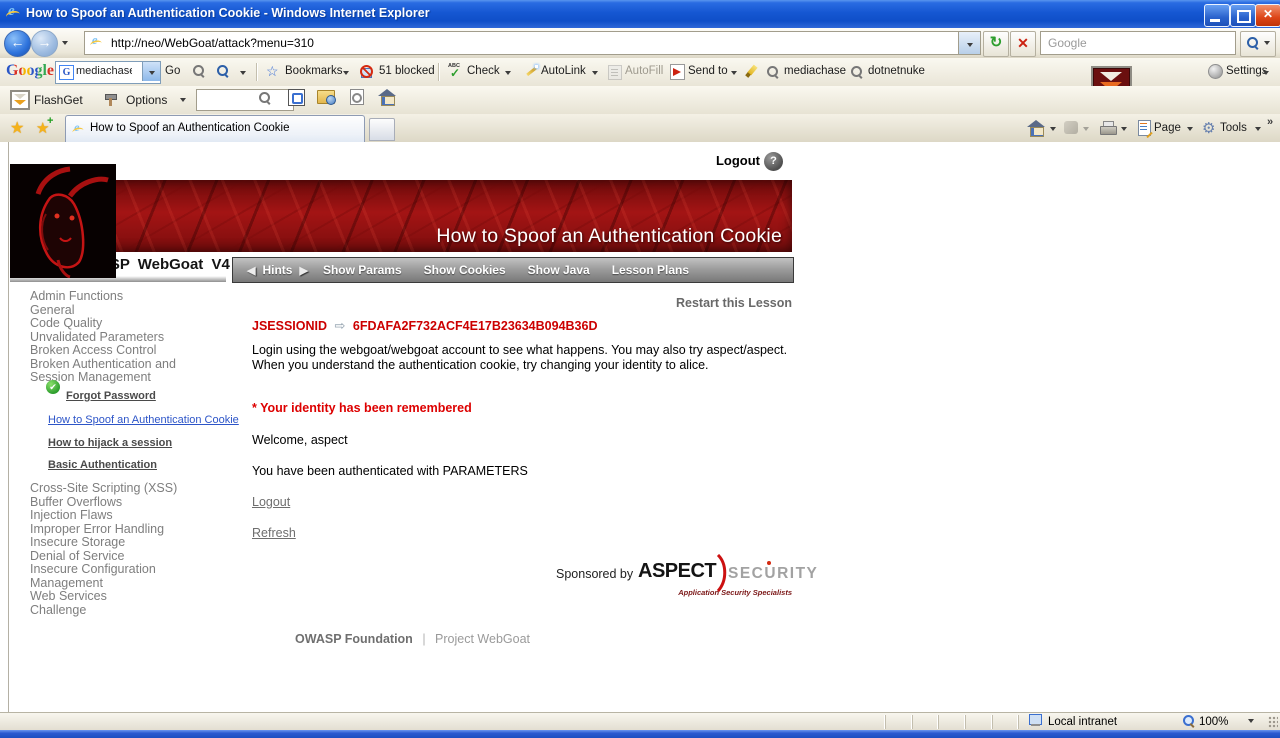 This screenshot has height=738, width=1280. I want to click on minimize-button, so click(1217, 15).